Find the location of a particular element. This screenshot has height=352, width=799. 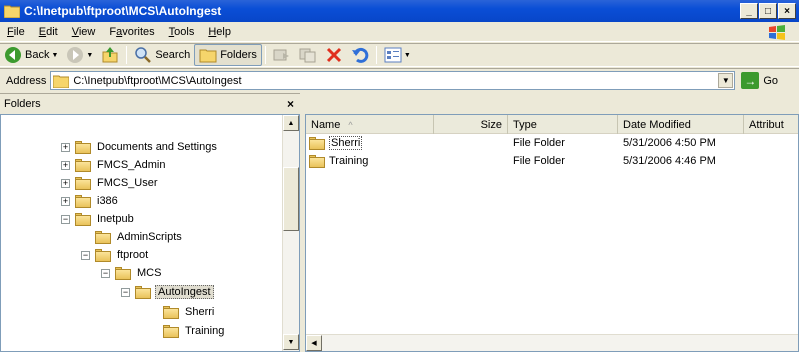

list-horizontal-scrollbar: ◀ is located at coordinates (552, 342).